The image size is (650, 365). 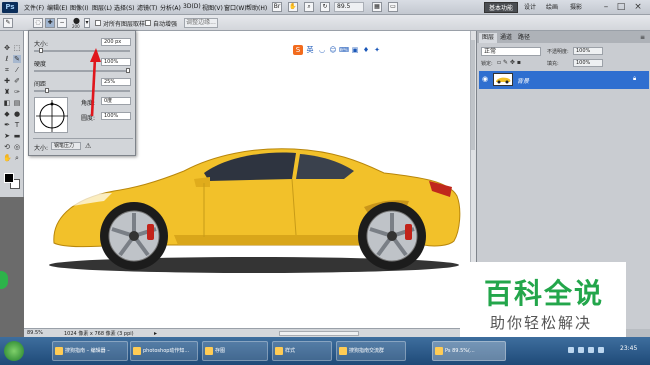 What do you see at coordinates (235, 7) in the screenshot?
I see `menu-window: 窗口(W)` at bounding box center [235, 7].